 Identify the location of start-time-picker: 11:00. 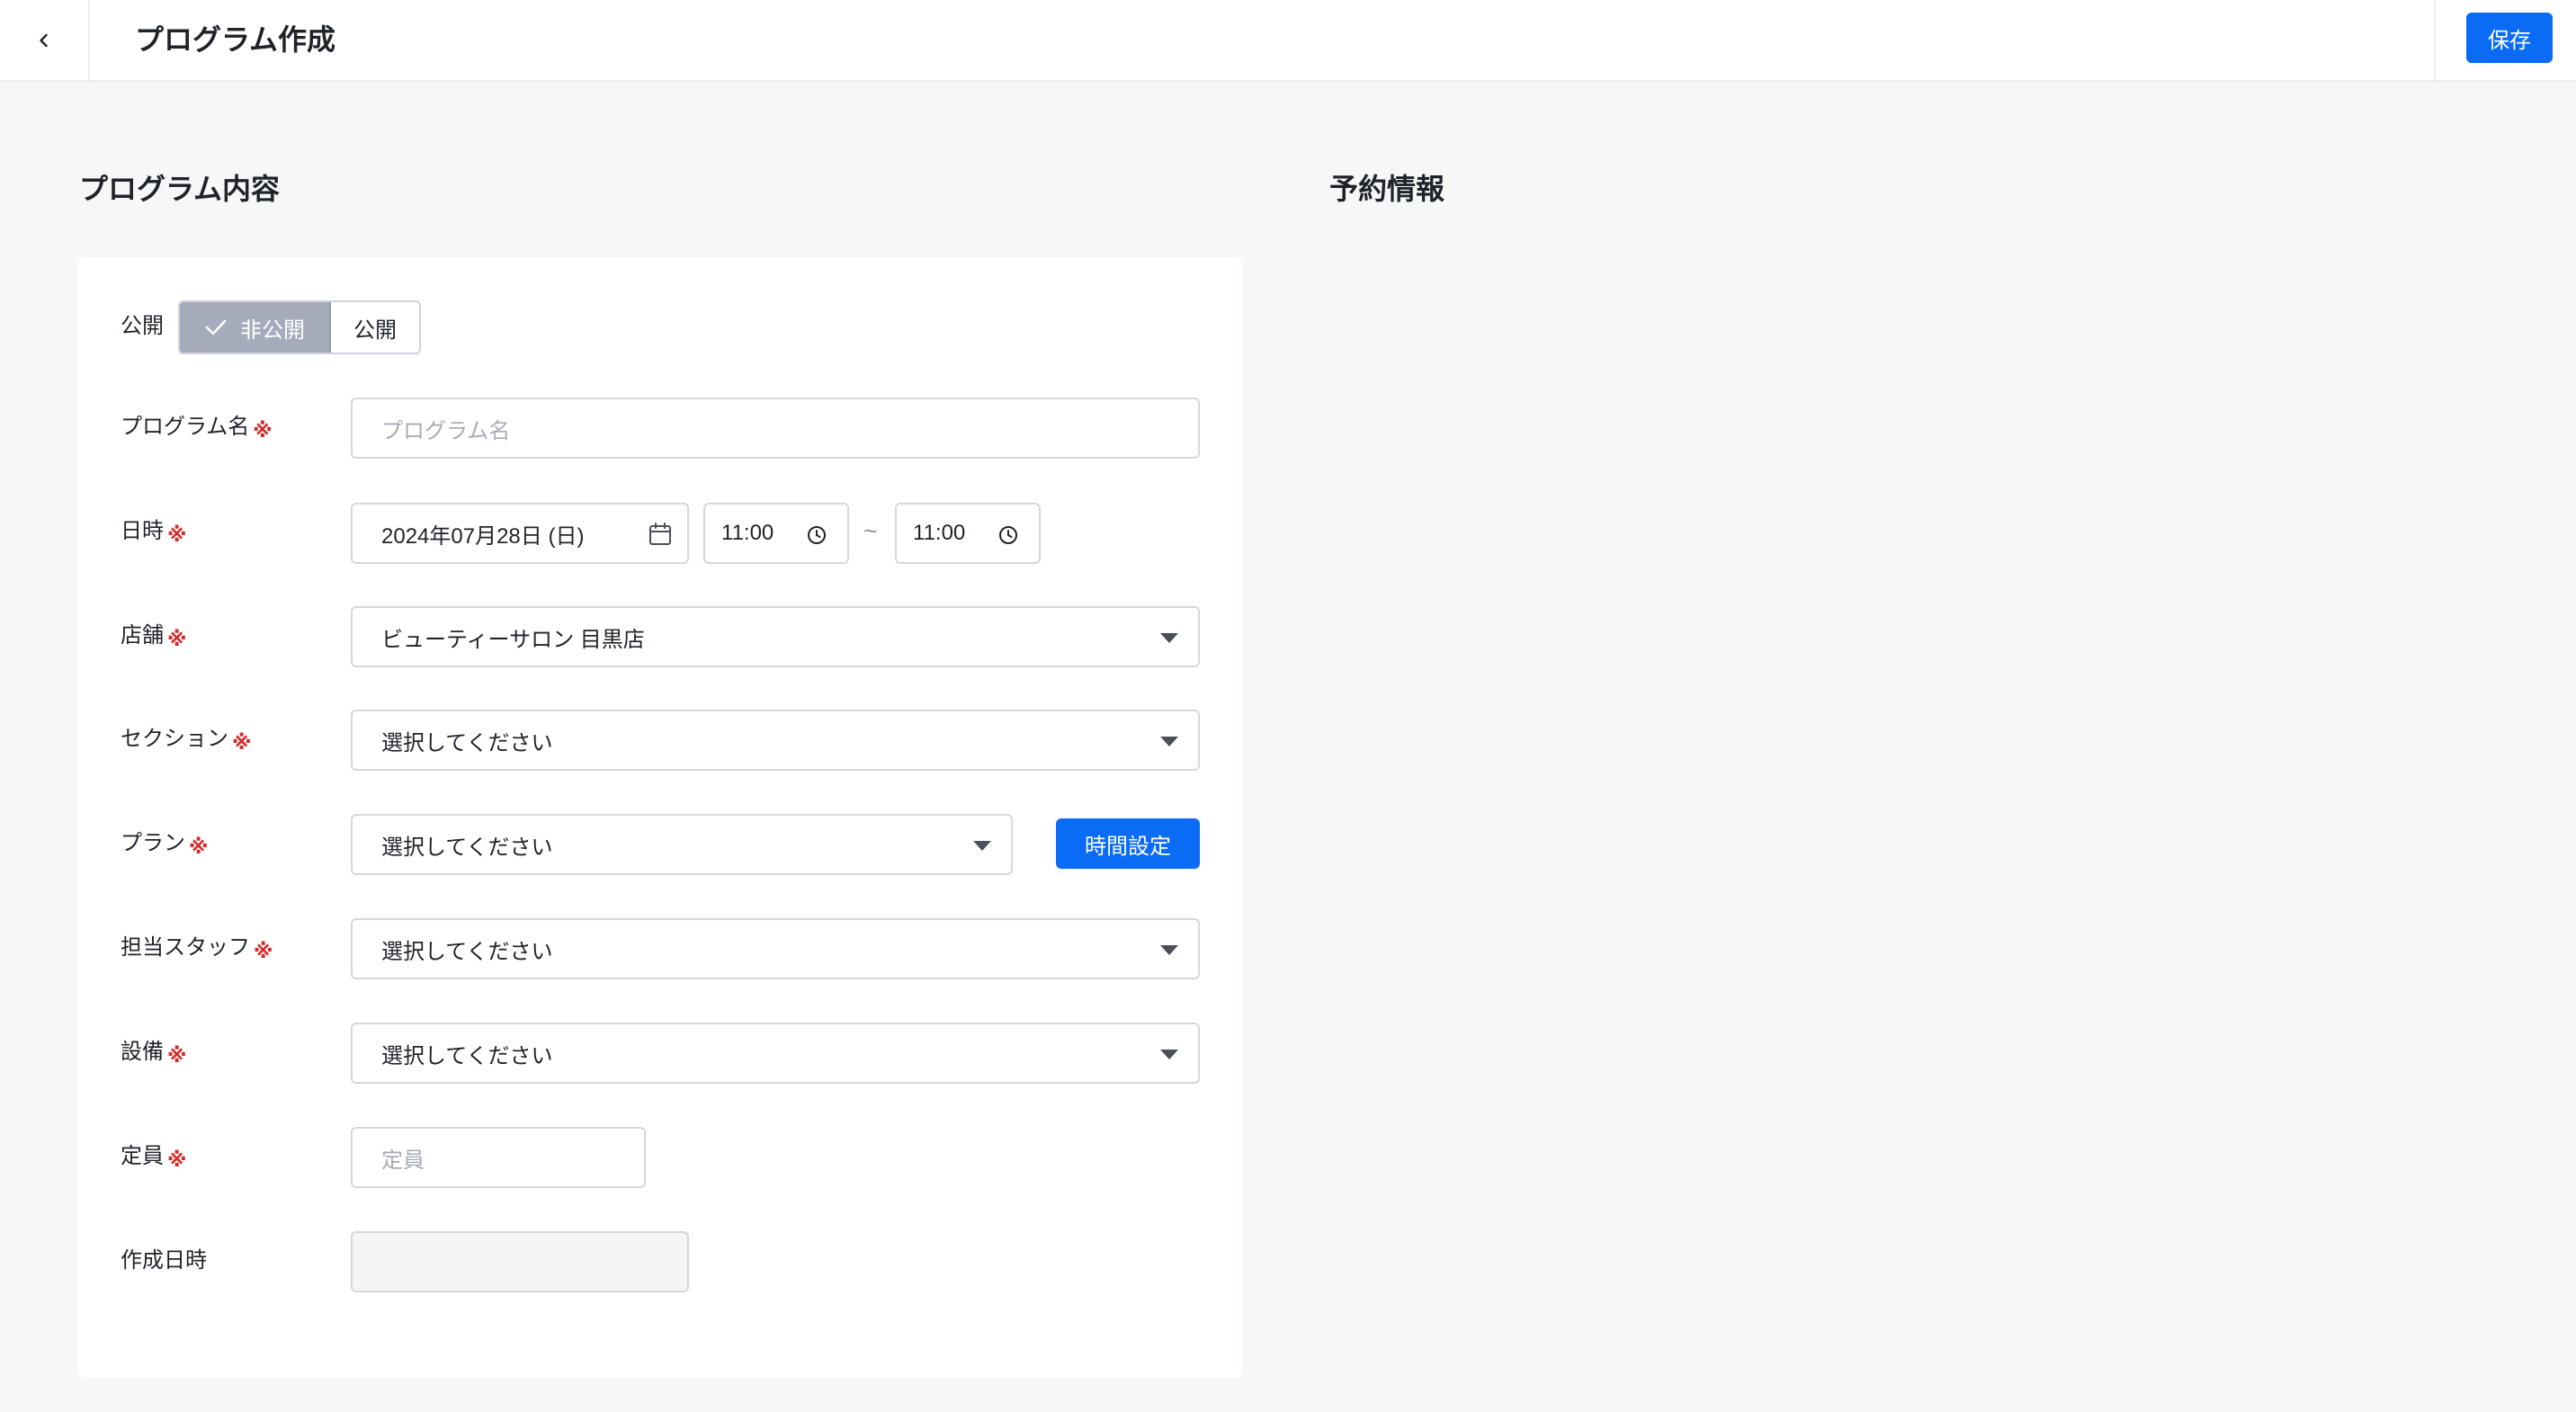
(776, 533).